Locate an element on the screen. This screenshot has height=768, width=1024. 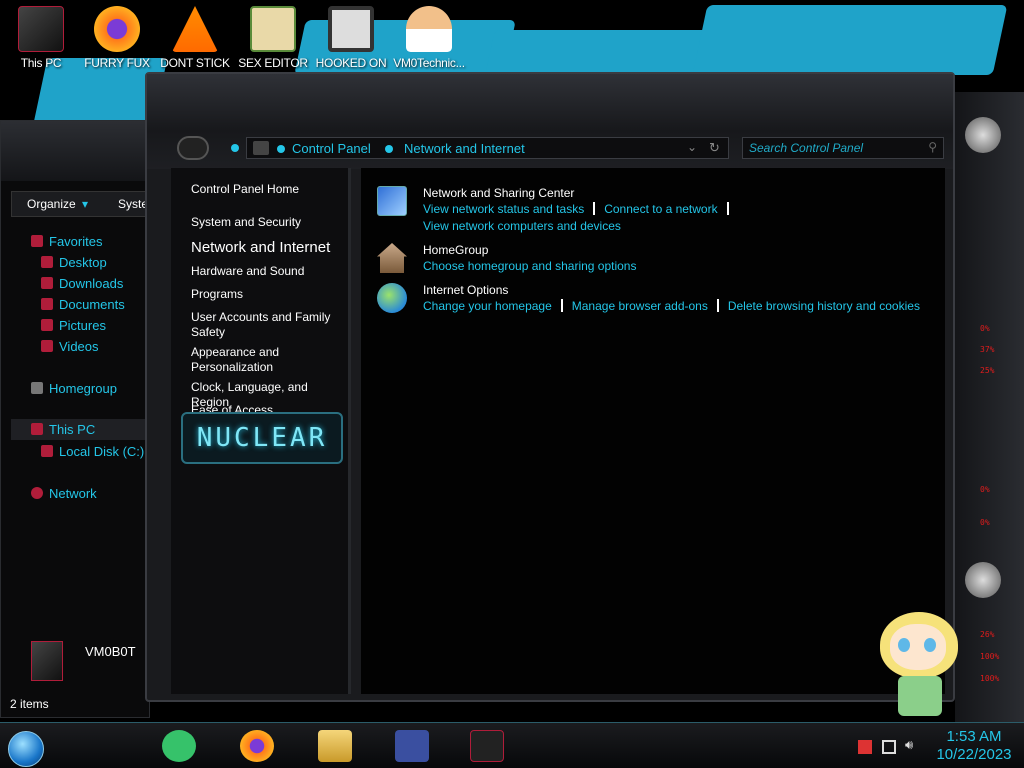
character-sticker is located at coordinates (918, 660).